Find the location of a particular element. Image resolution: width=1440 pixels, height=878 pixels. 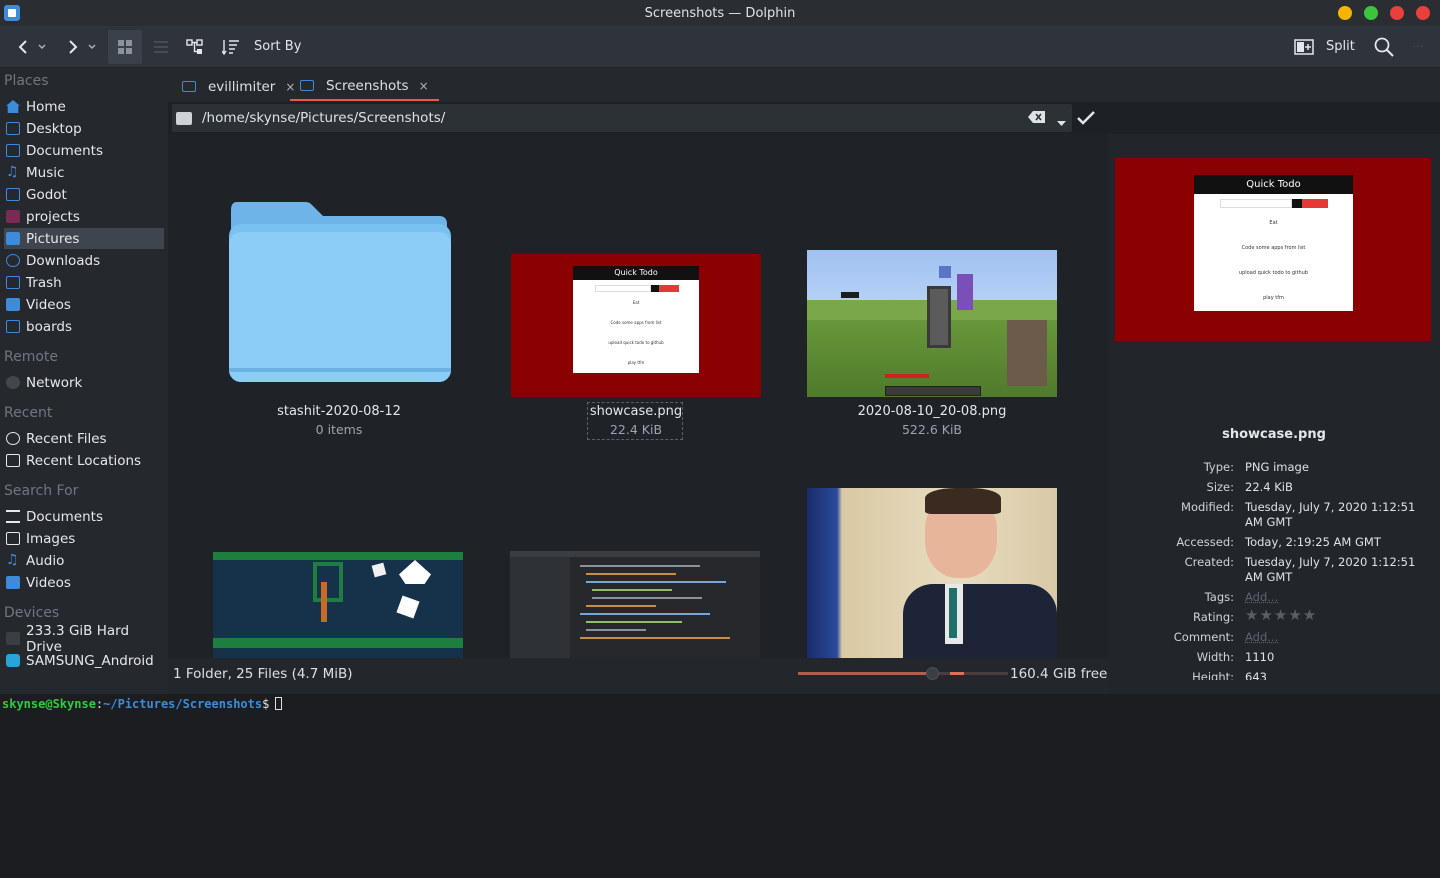

close-window-button is located at coordinates (1397, 13).